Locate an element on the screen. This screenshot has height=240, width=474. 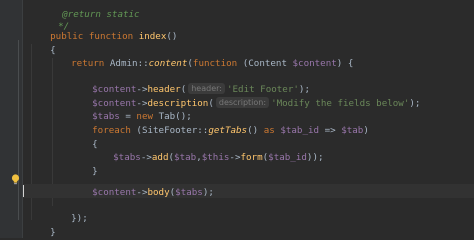
class-name: Admin is located at coordinates (123, 63).